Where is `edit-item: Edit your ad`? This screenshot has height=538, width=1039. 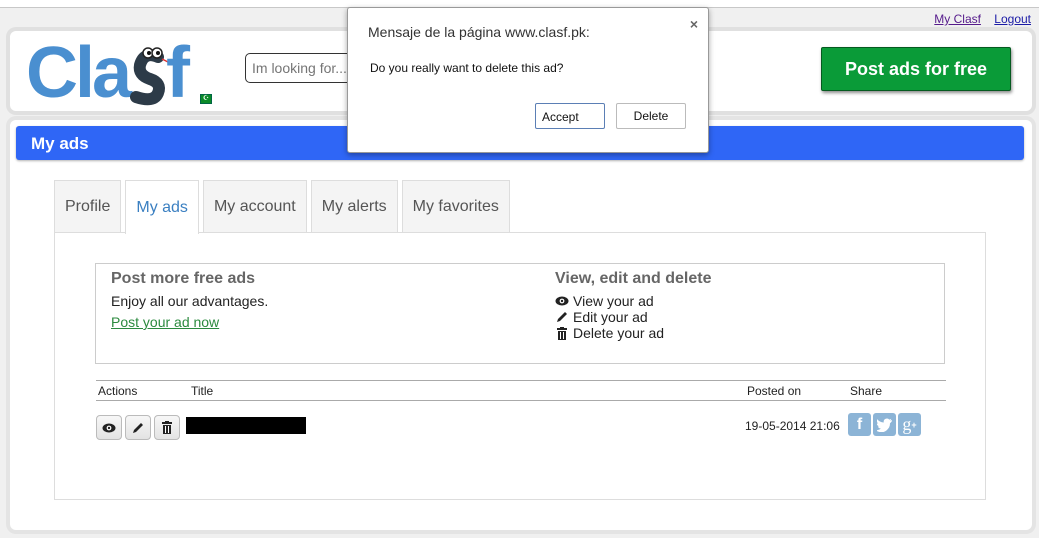
edit-item: Edit your ad is located at coordinates (633, 317).